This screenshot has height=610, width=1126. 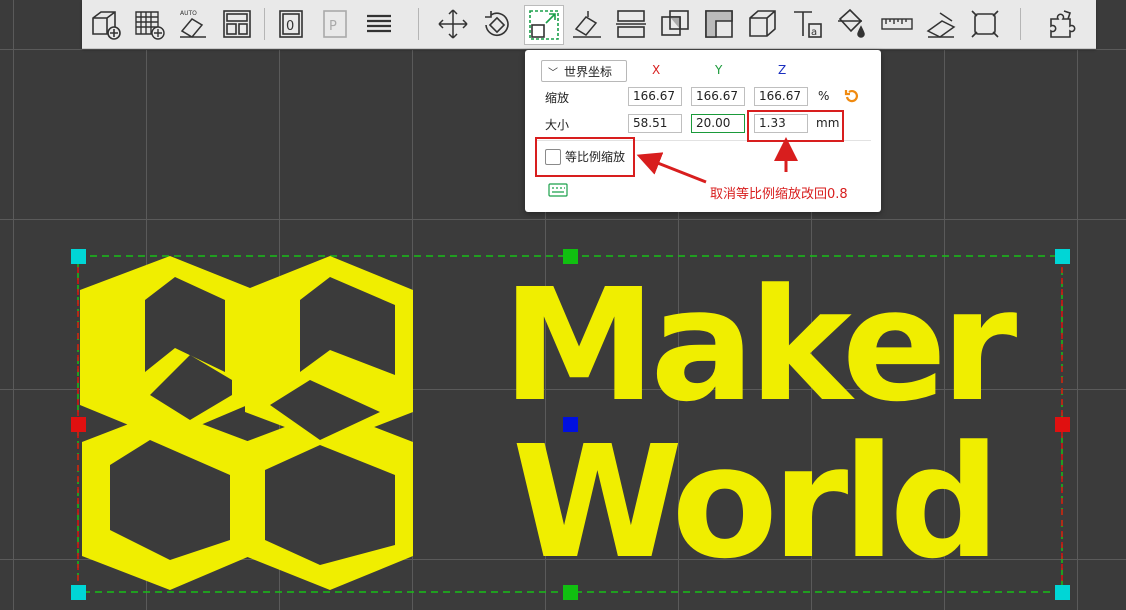 I want to click on svg-text: P, so click(x=333, y=26).